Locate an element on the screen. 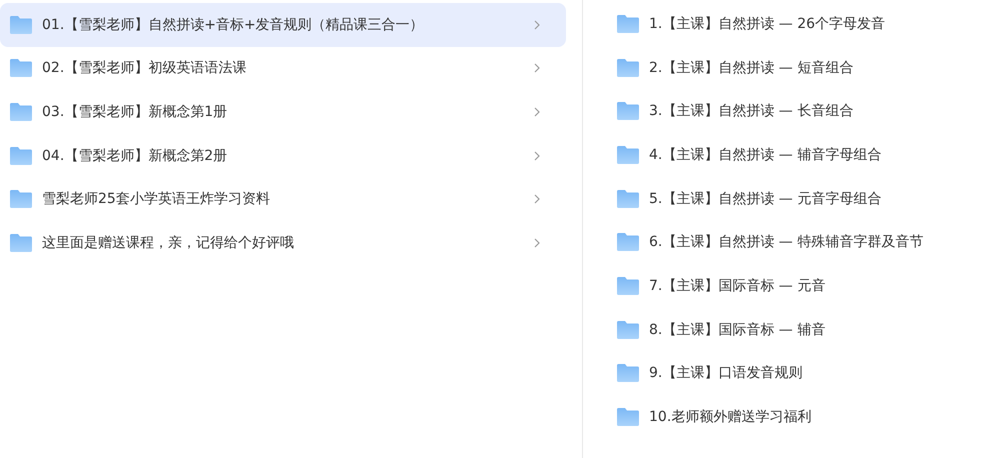 The height and width of the screenshot is (458, 997). folder-item: 这里面是赠送课程，亲，记得给个好评哦 is located at coordinates (283, 242).